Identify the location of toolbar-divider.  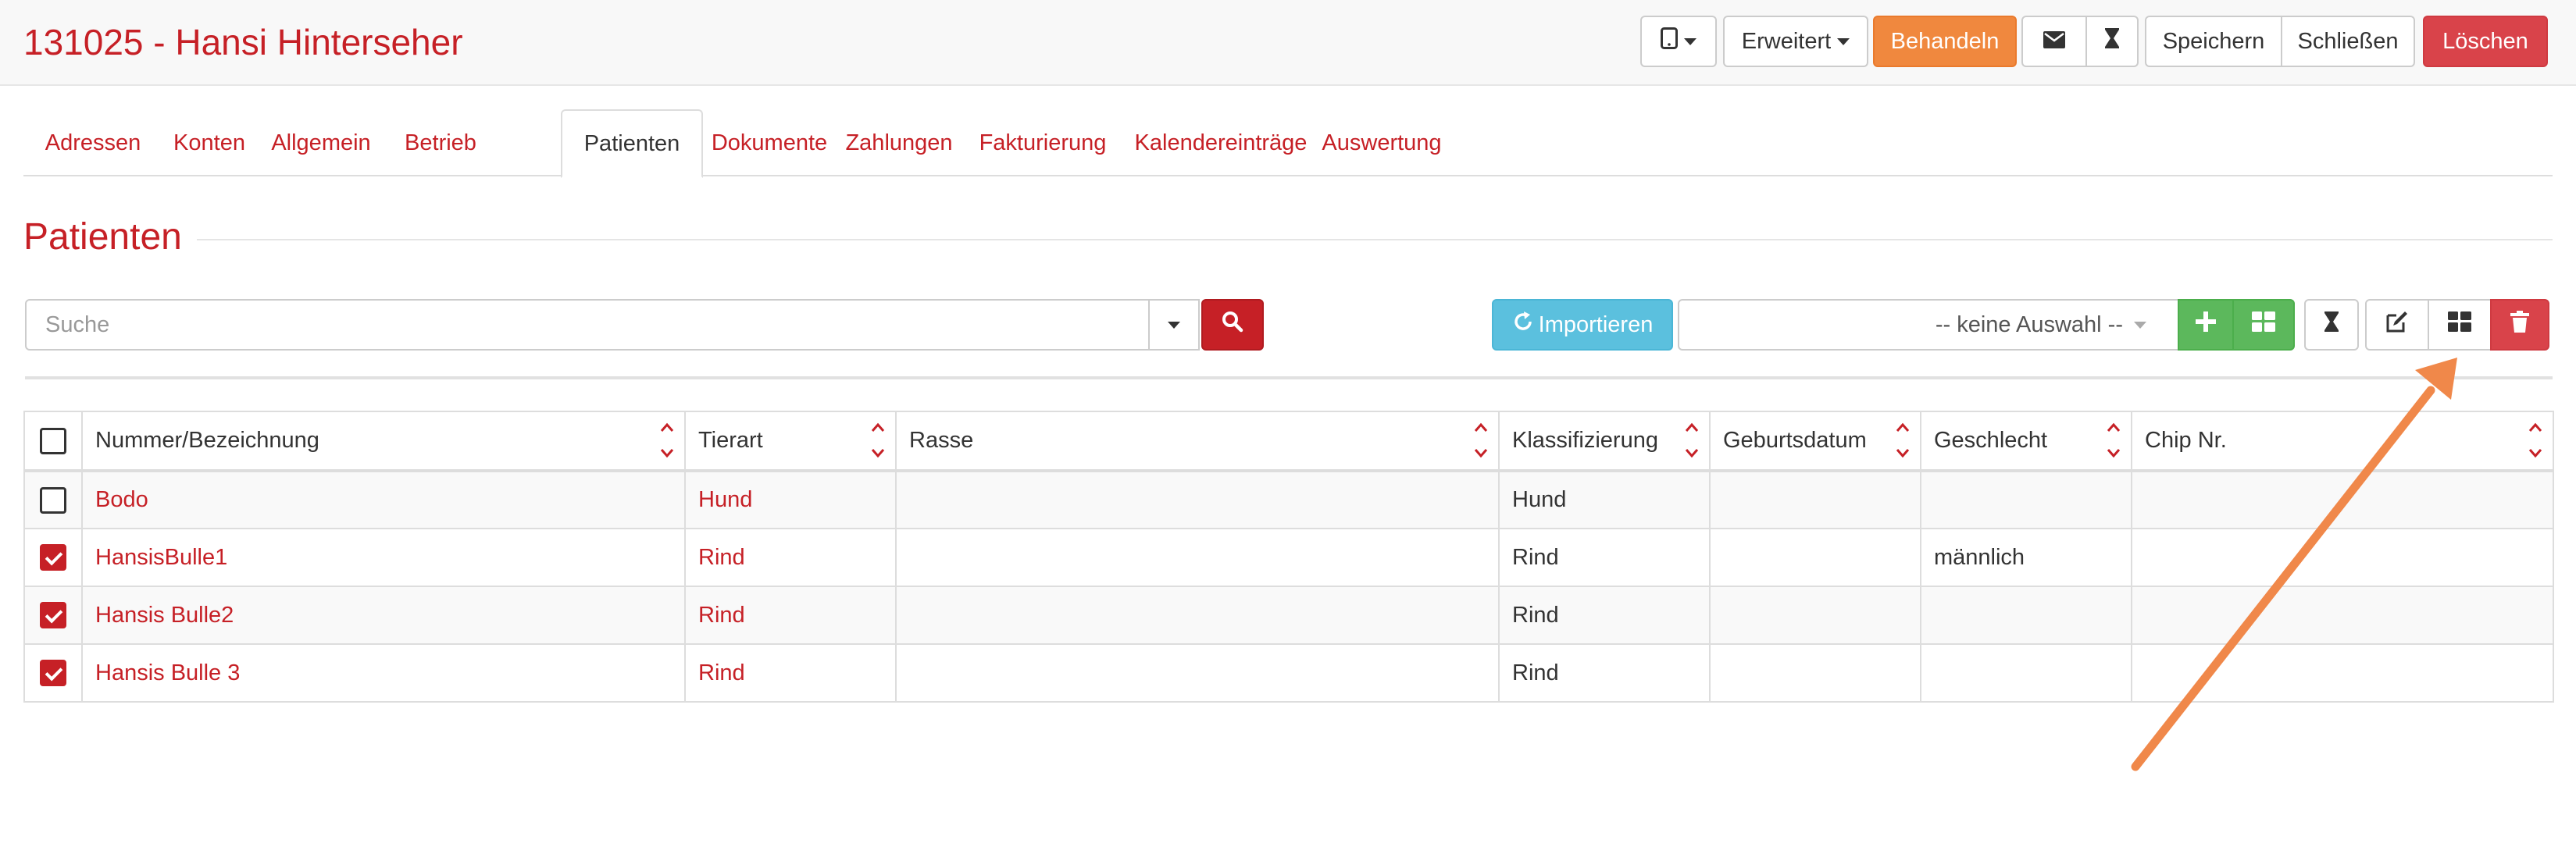
(1289, 377).